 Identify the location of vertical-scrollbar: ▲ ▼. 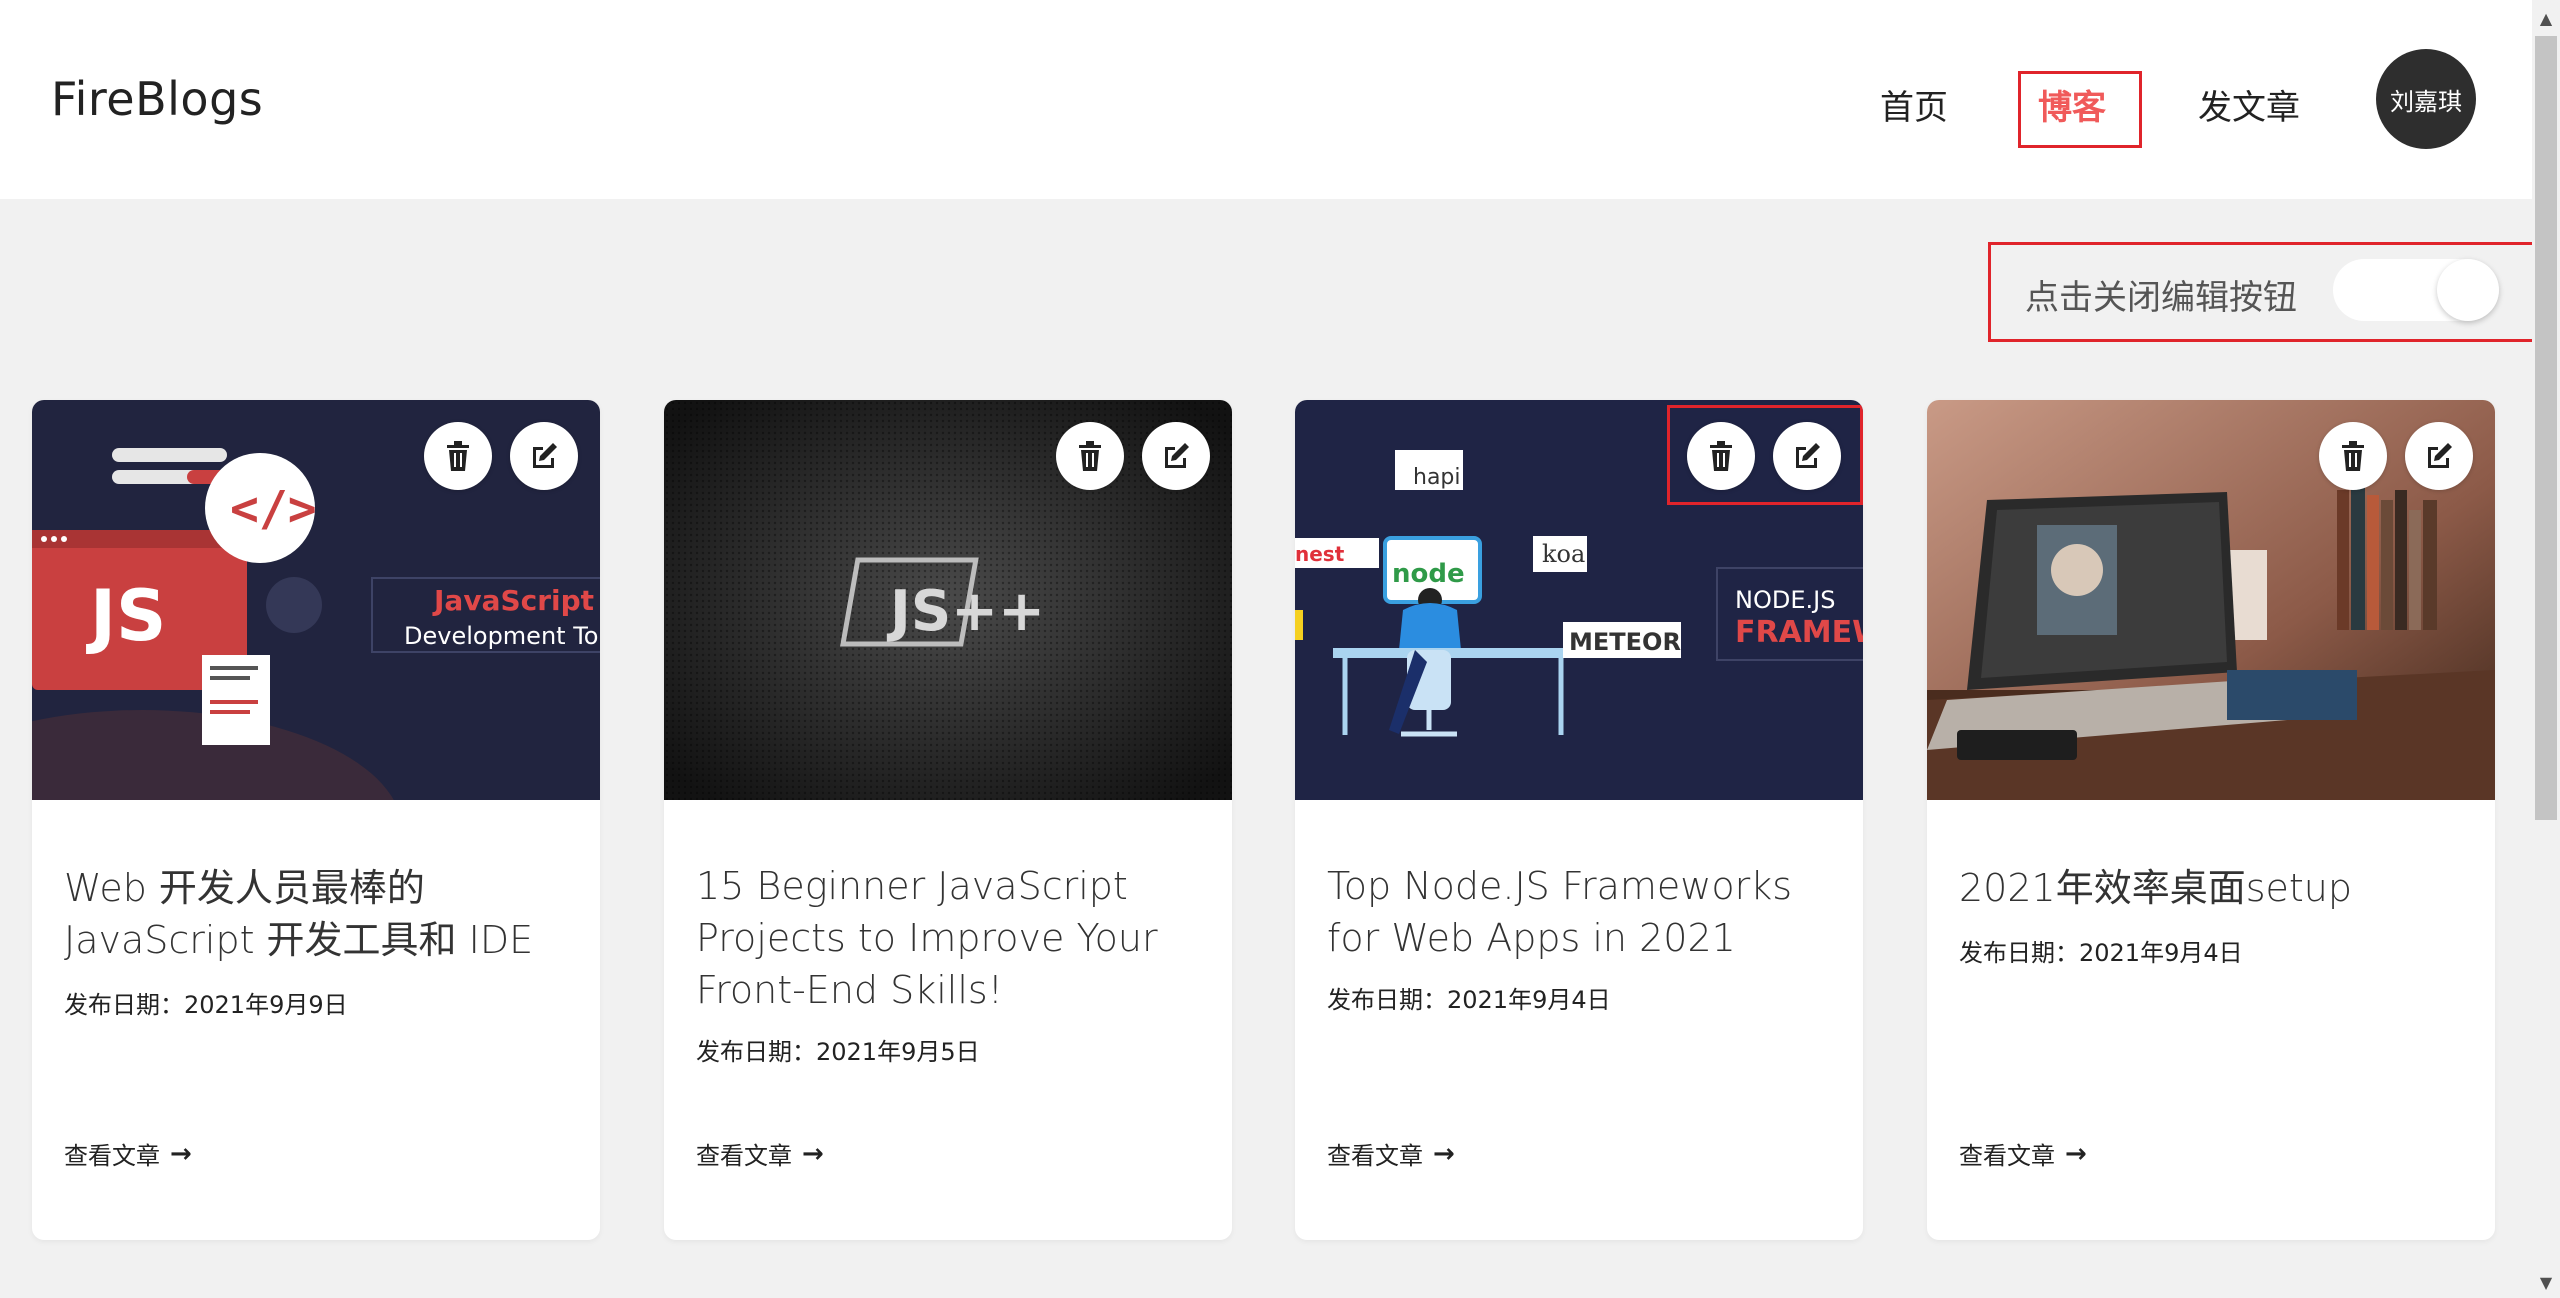
(2546, 649).